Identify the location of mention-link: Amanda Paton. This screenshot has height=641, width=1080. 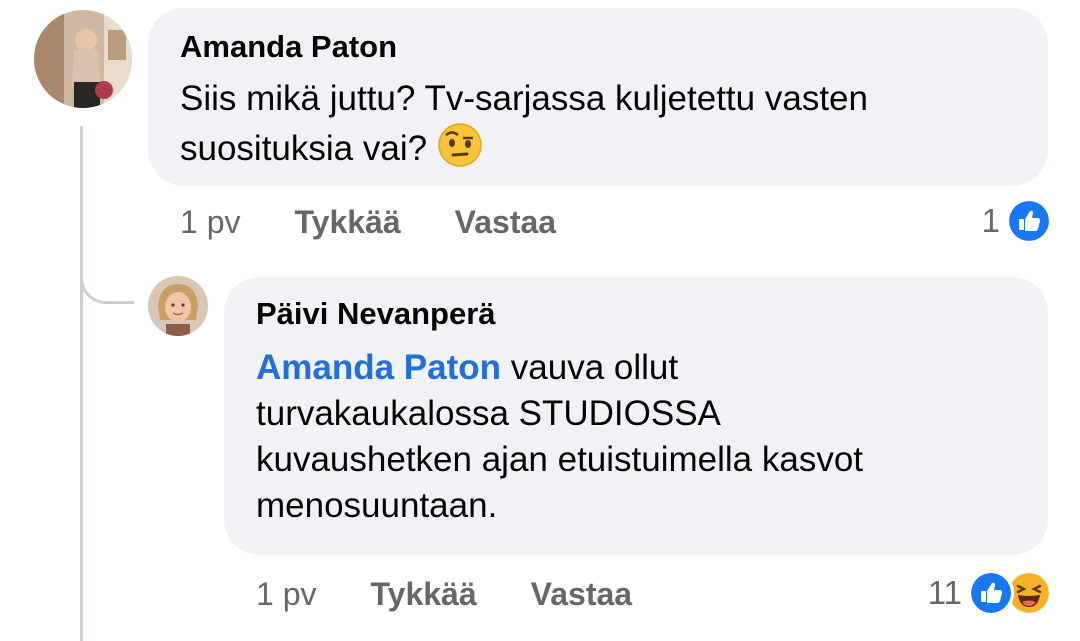
(378, 367).